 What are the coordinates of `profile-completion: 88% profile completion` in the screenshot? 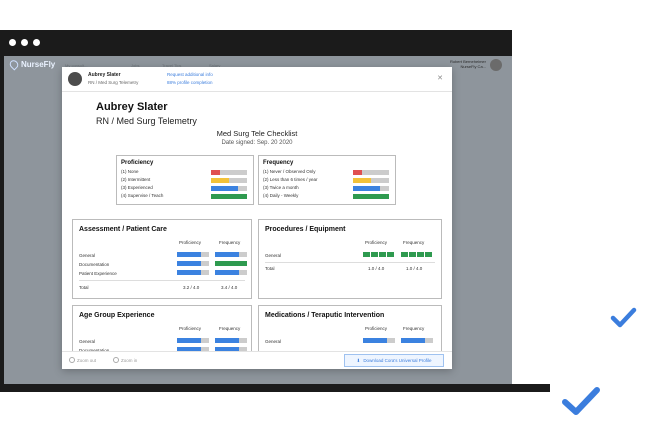 It's located at (190, 82).